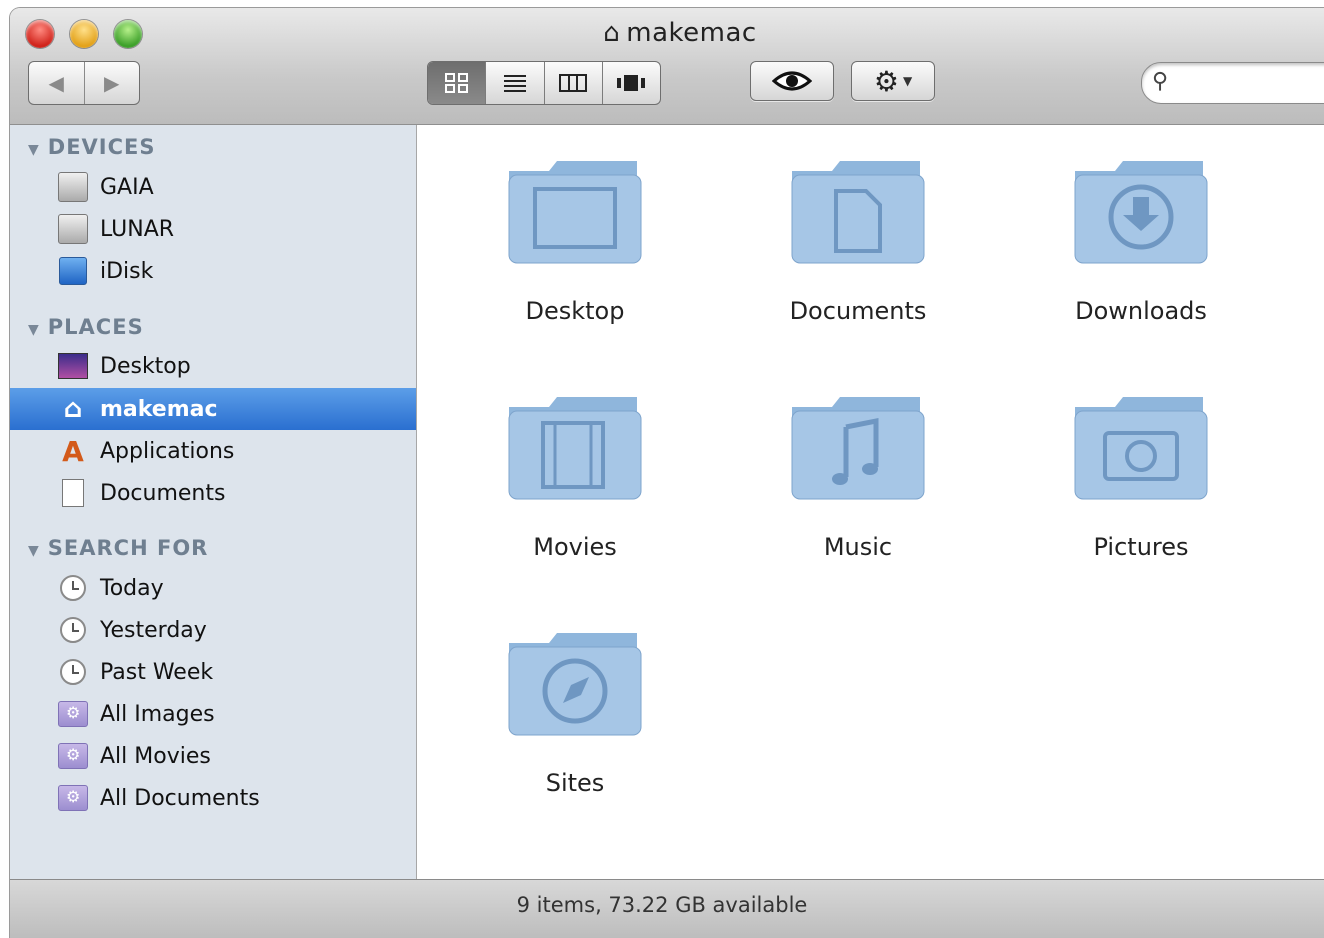  I want to click on folder-item-sites: Sites, so click(575, 739).